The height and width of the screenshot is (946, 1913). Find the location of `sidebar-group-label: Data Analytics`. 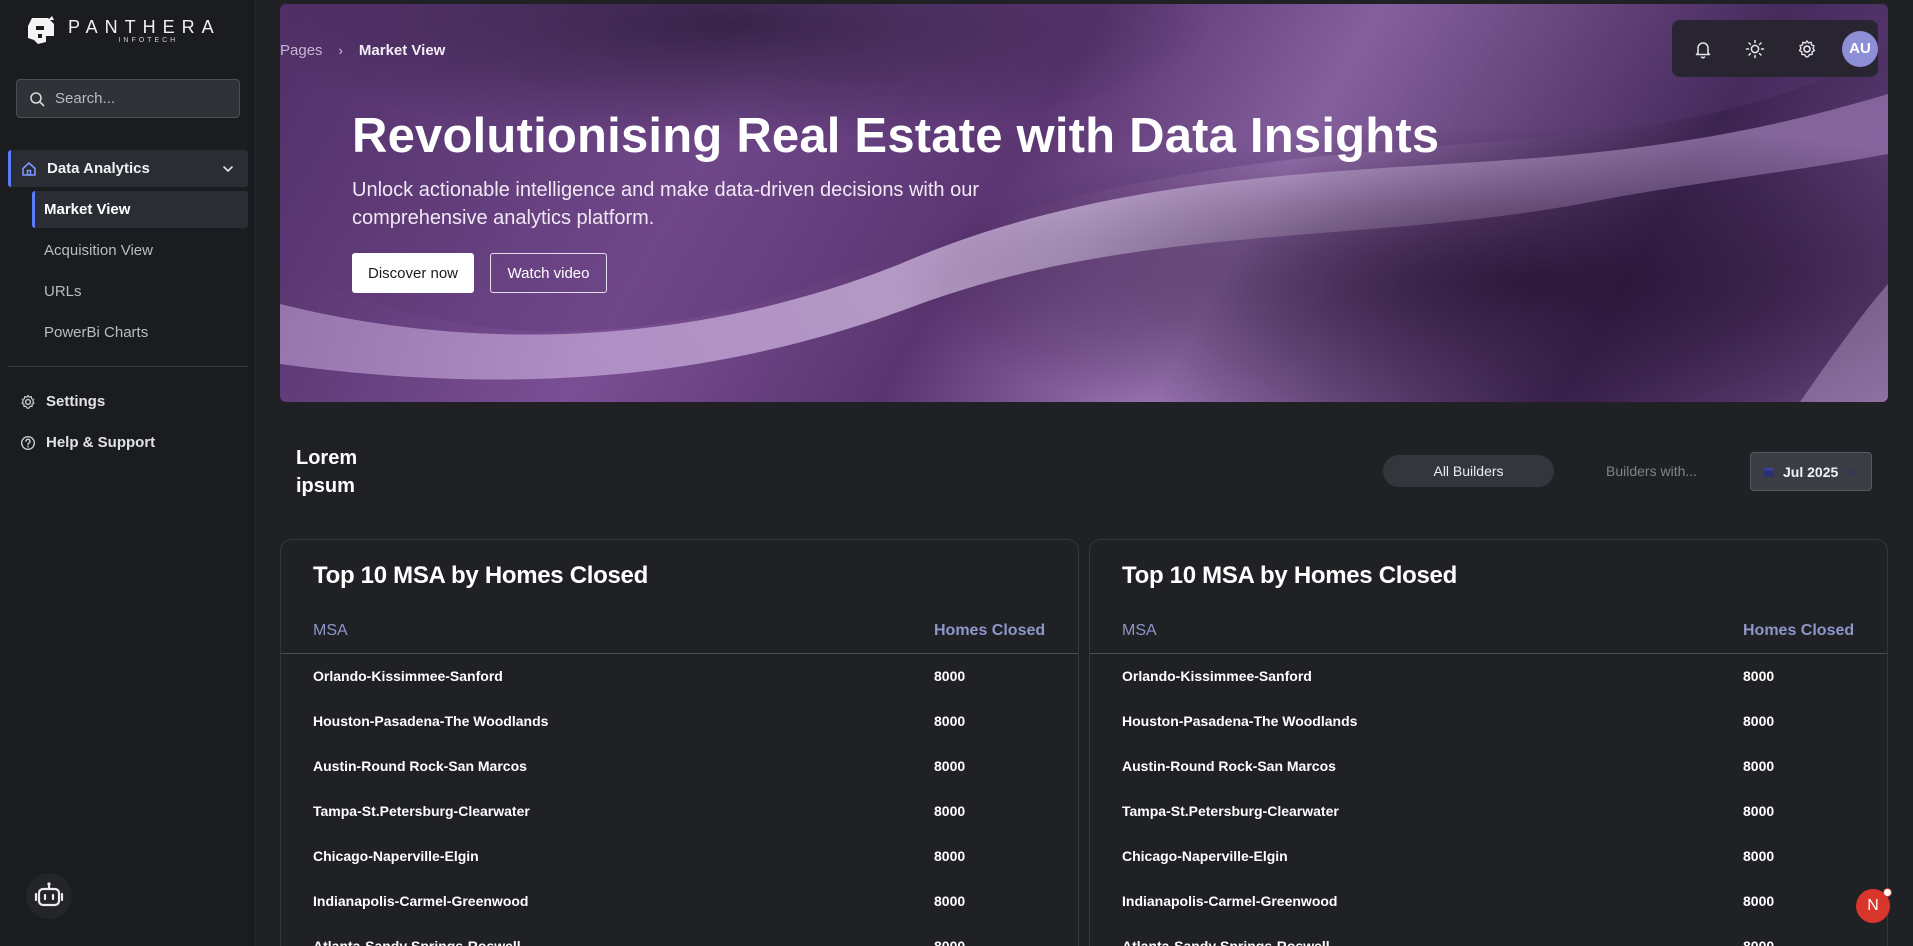

sidebar-group-label: Data Analytics is located at coordinates (98, 168).